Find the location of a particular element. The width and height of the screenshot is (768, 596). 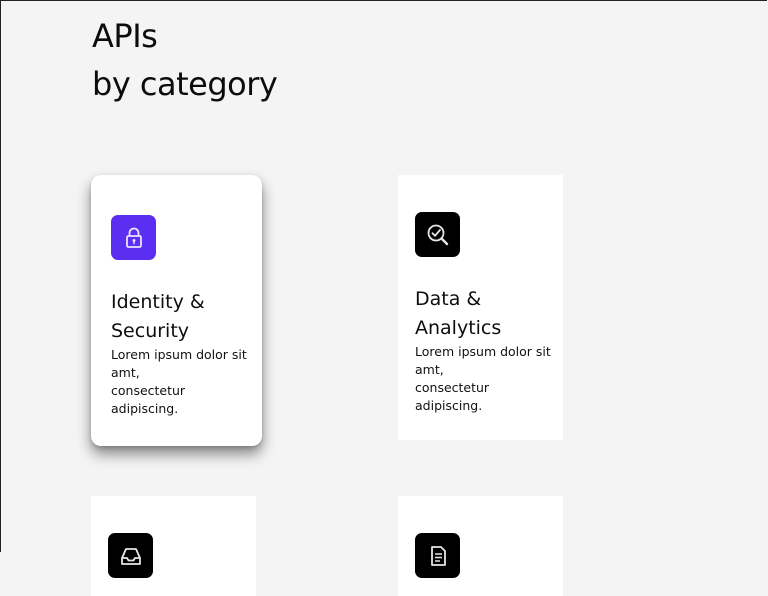

page-title-line-1: APIs is located at coordinates (125, 36).